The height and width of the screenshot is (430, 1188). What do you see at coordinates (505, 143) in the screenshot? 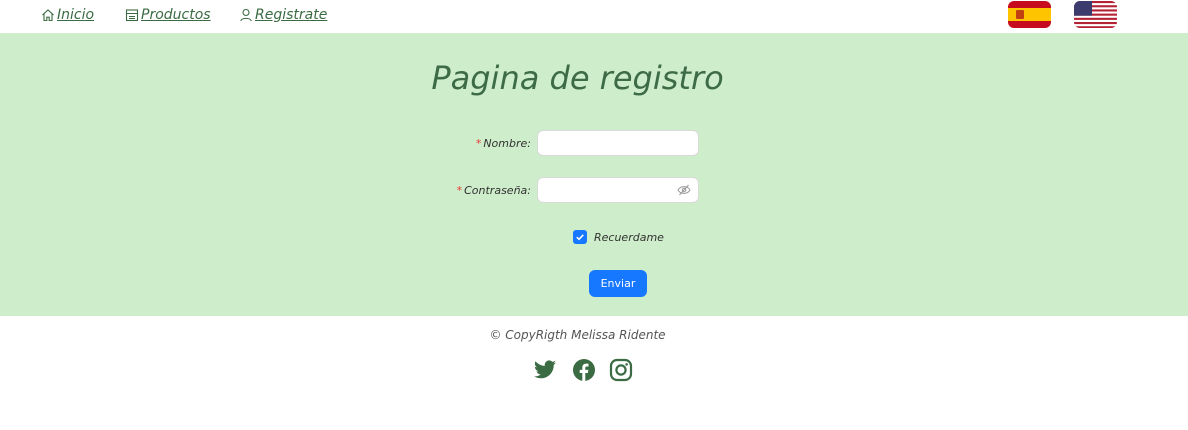
I see `nombre-label-text: Nombre` at bounding box center [505, 143].